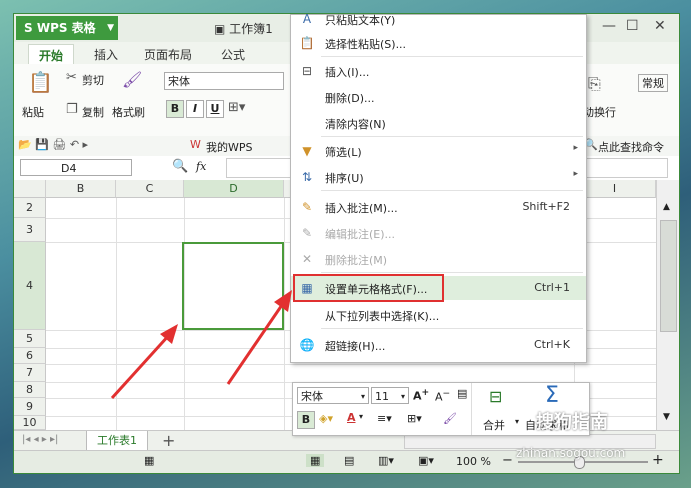 Image resolution: width=691 pixels, height=488 pixels. What do you see at coordinates (306, 420) in the screenshot?
I see `mini-bold-button: B` at bounding box center [306, 420].